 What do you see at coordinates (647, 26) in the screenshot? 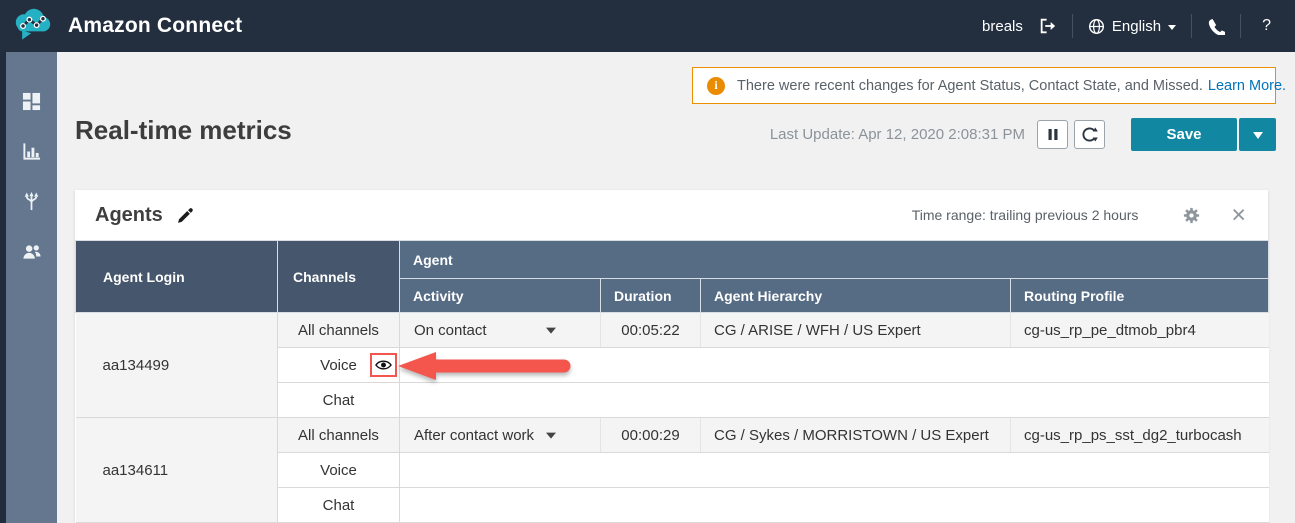
I see `top-navigation-bar: Amazon Connect breals English ?` at bounding box center [647, 26].